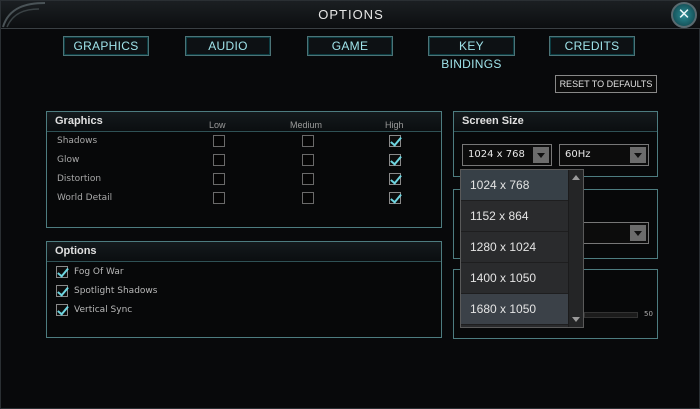 The height and width of the screenshot is (409, 700). What do you see at coordinates (244, 252) in the screenshot?
I see `options-header: Options` at bounding box center [244, 252].